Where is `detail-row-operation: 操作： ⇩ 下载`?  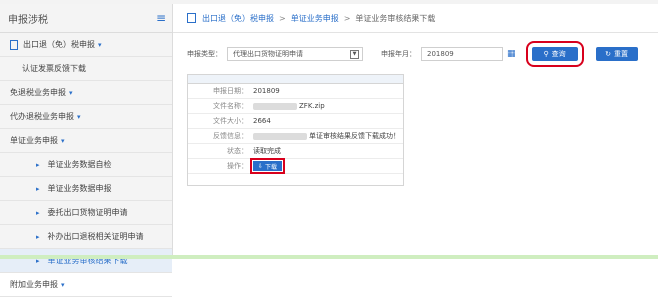
detail-row-operation: 操作： ⇩ 下载 is located at coordinates (295, 166).